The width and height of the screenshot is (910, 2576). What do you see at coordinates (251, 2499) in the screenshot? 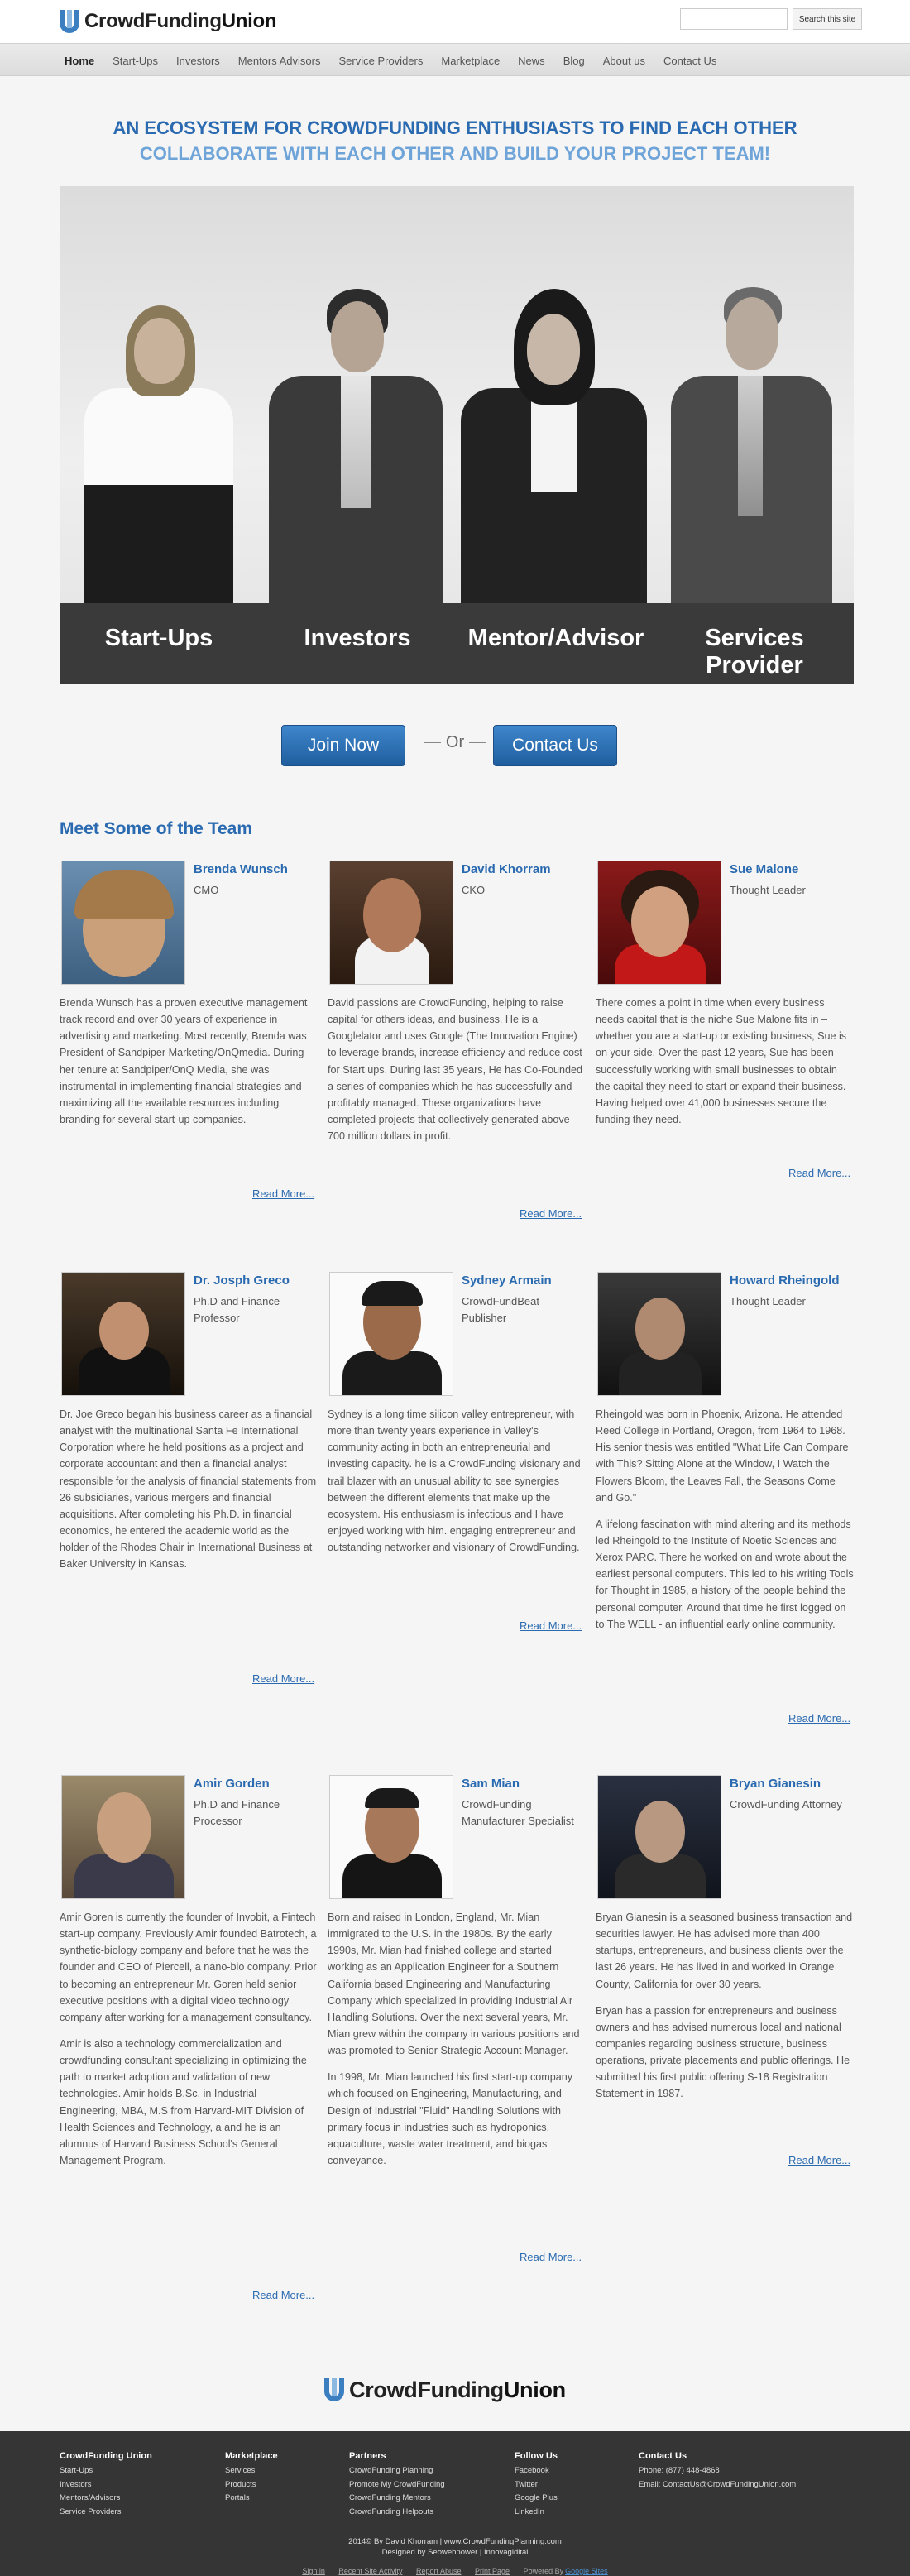
I see `footer-link: Portals` at bounding box center [251, 2499].